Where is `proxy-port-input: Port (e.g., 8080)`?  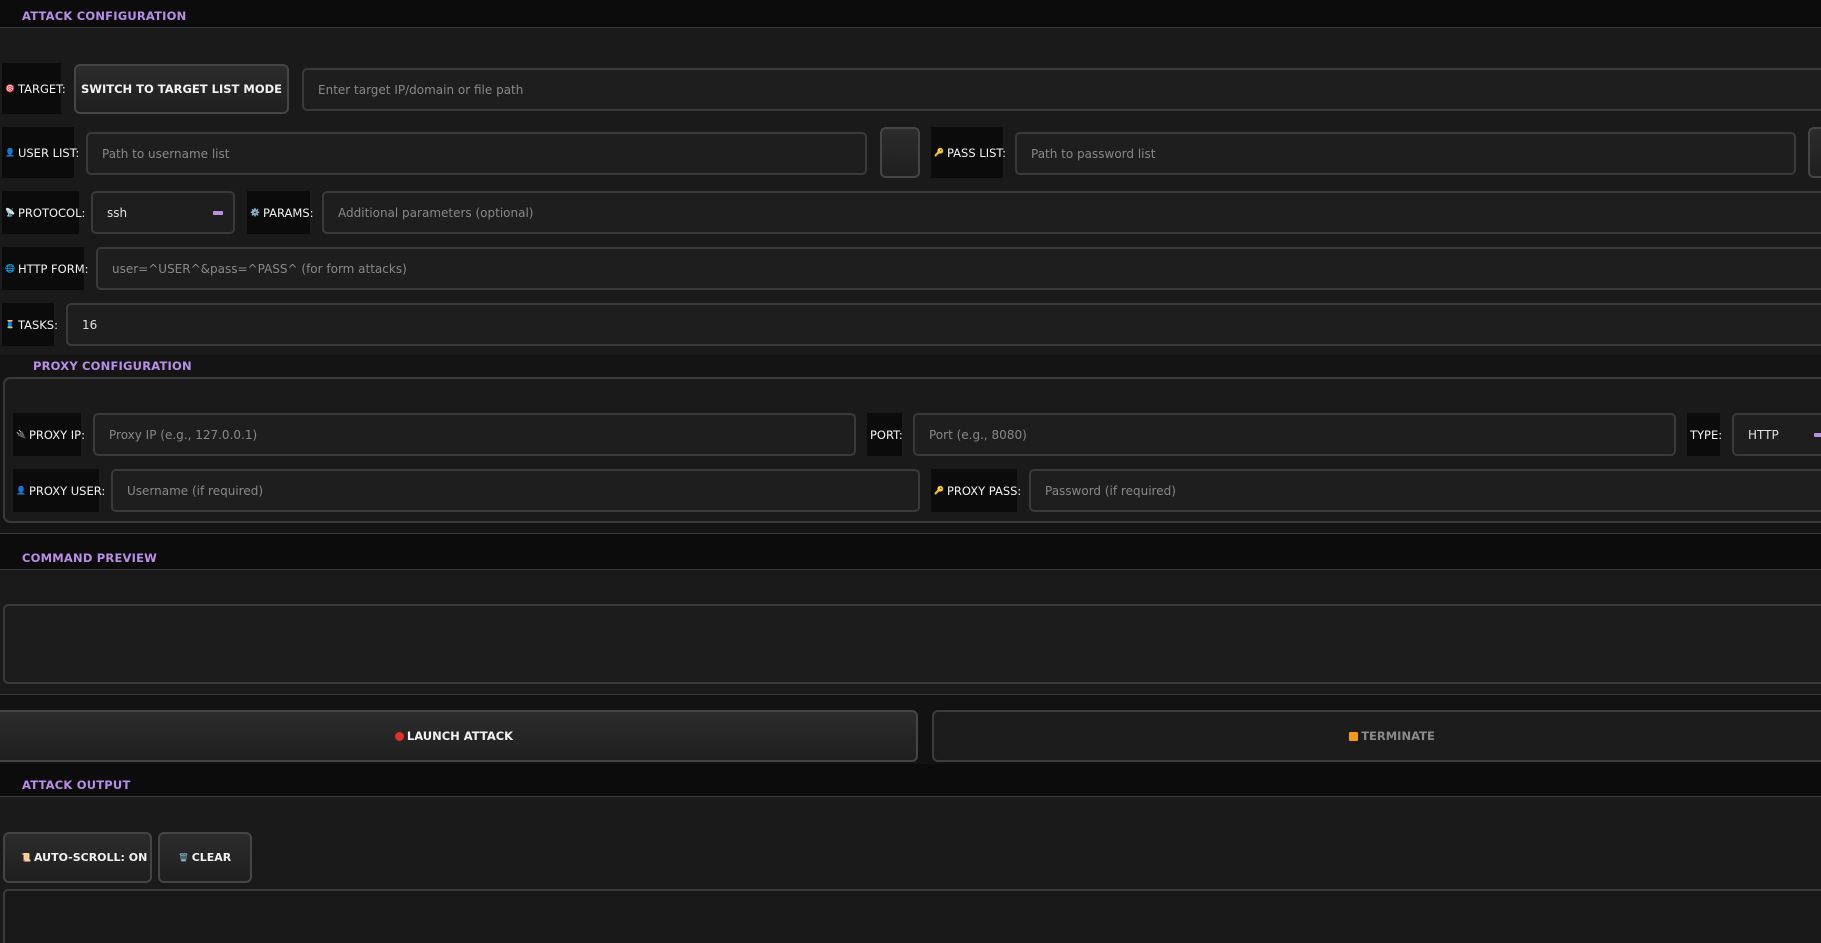
proxy-port-input: Port (e.g., 8080) is located at coordinates (1294, 434).